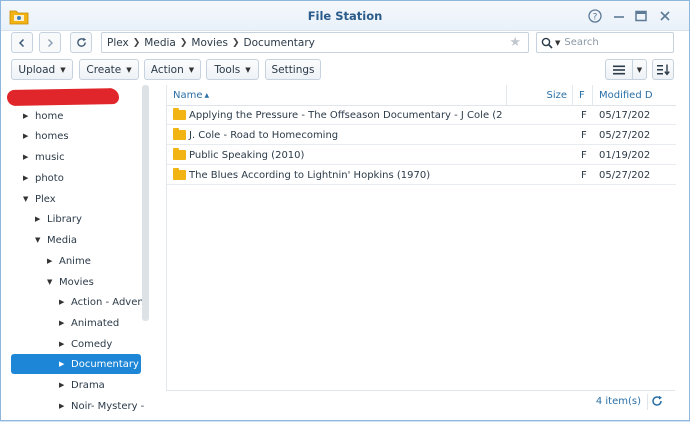 The width and height of the screenshot is (690, 422). I want to click on refresh-list-icon, so click(658, 402).